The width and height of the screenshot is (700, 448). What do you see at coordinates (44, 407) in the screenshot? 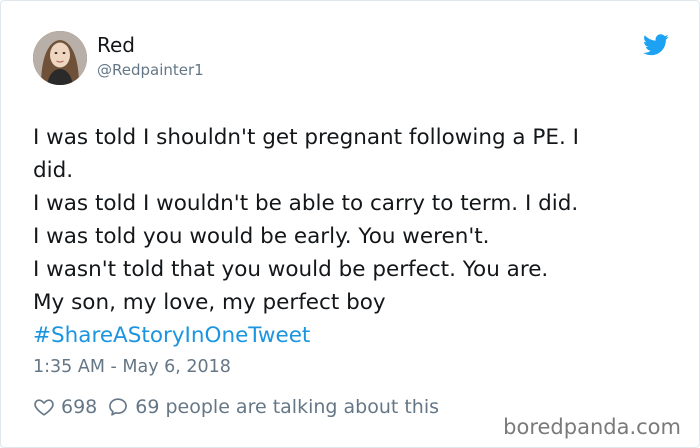
I see `heart-icon` at bounding box center [44, 407].